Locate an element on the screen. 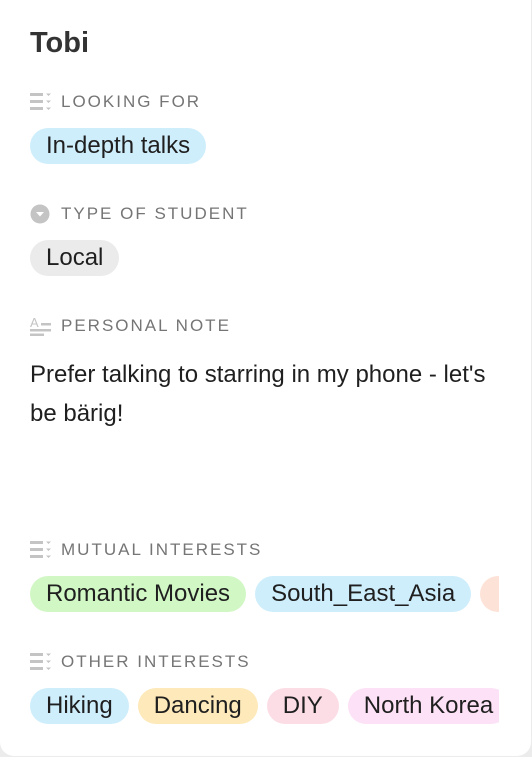 Image resolution: width=532 pixels, height=757 pixels. other-interests-tags: Hiking Dancing DIY North Korea is located at coordinates (264, 706).